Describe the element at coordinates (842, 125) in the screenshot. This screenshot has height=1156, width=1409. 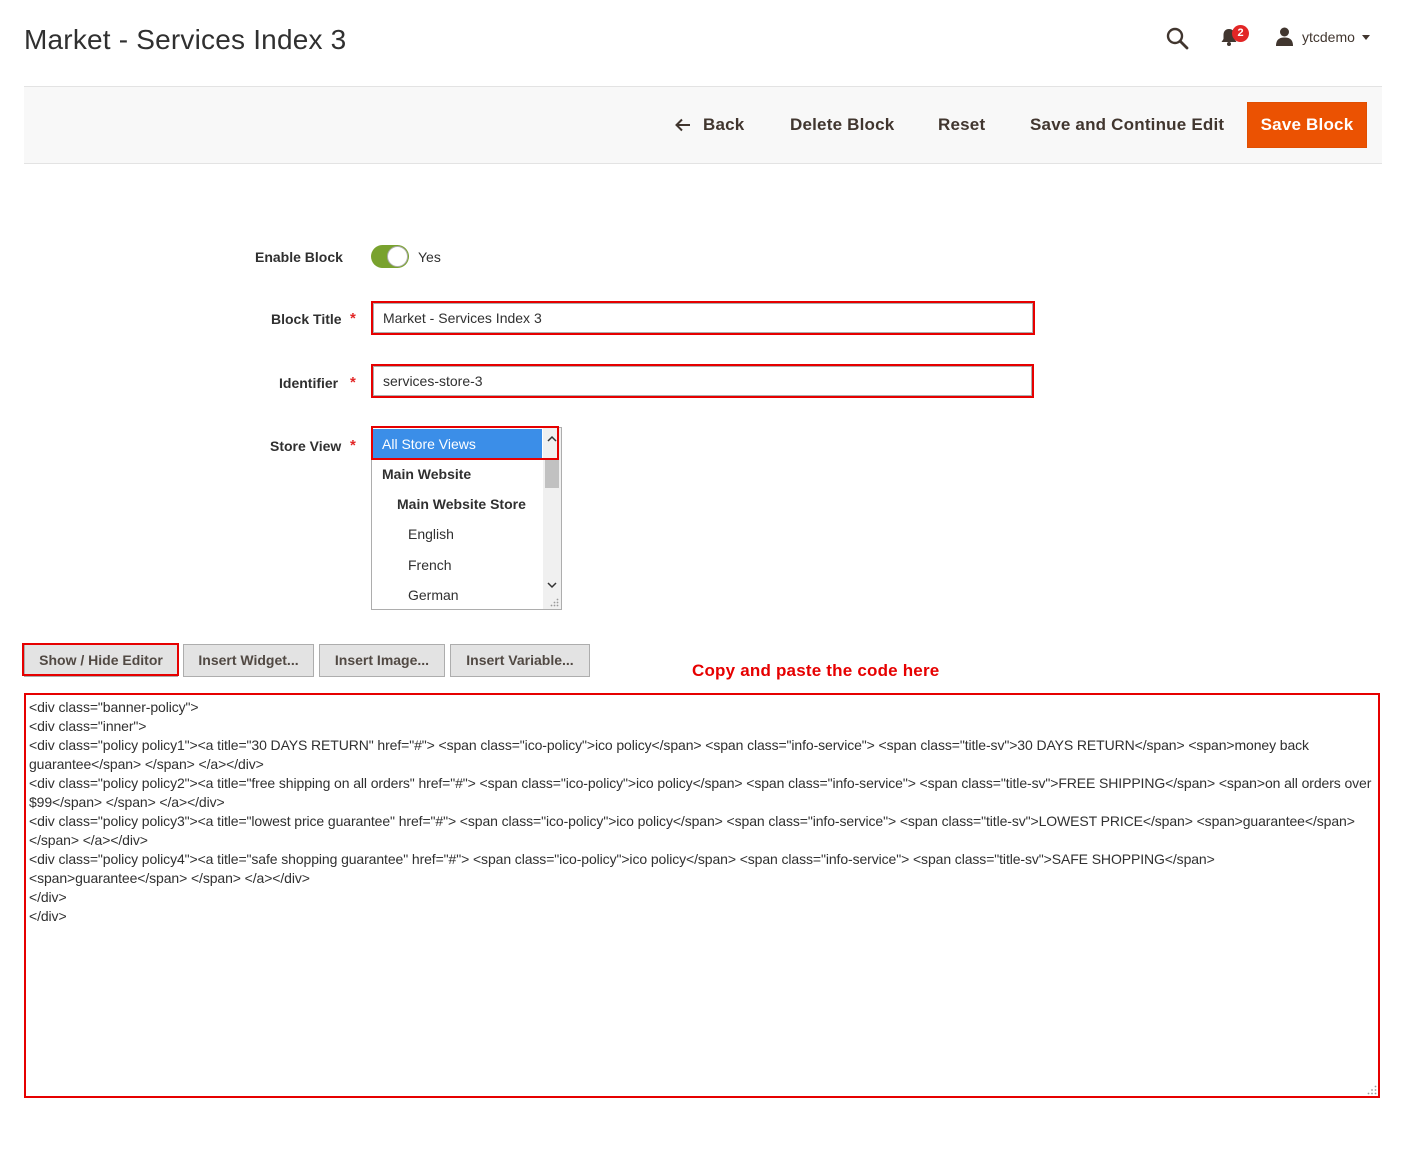
I see `delete-block-button: Delete Block` at that location.